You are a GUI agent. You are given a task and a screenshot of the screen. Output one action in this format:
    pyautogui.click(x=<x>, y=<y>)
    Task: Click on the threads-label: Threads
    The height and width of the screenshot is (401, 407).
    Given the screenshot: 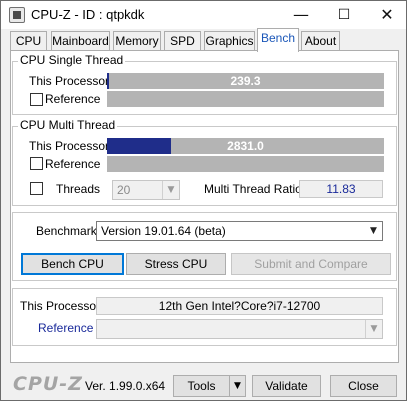 What is the action you would take?
    pyautogui.click(x=78, y=189)
    